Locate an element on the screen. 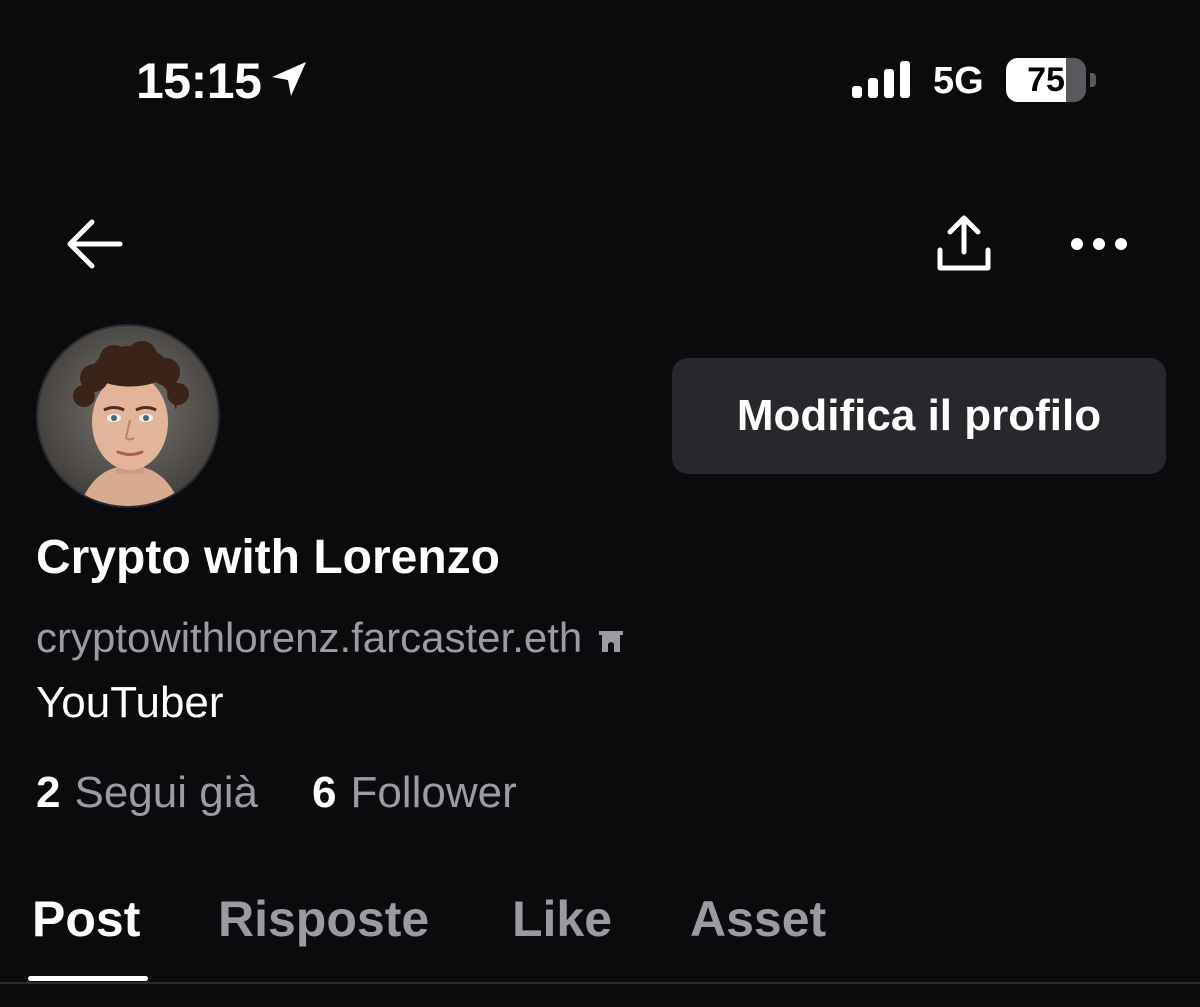 This screenshot has width=1200, height=1007. profile-tabs: Post Risposte Like Asset is located at coordinates (600, 938).